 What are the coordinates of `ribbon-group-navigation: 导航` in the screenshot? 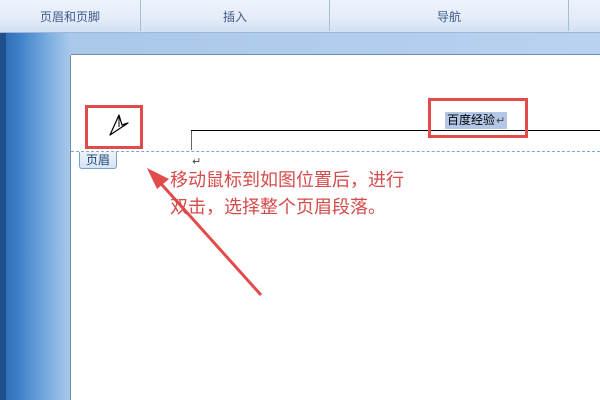 It's located at (449, 15).